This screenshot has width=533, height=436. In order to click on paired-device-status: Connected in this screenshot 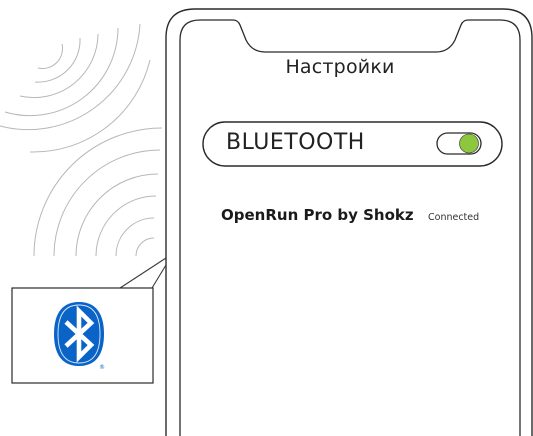, I will do `click(454, 217)`.